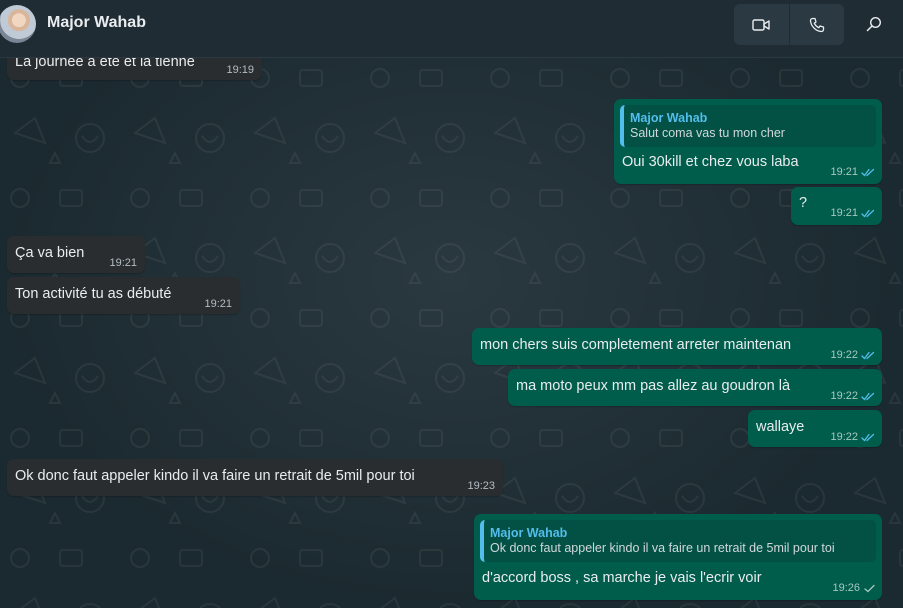 Image resolution: width=903 pixels, height=608 pixels. What do you see at coordinates (869, 588) in the screenshot?
I see `sent-check-icon` at bounding box center [869, 588].